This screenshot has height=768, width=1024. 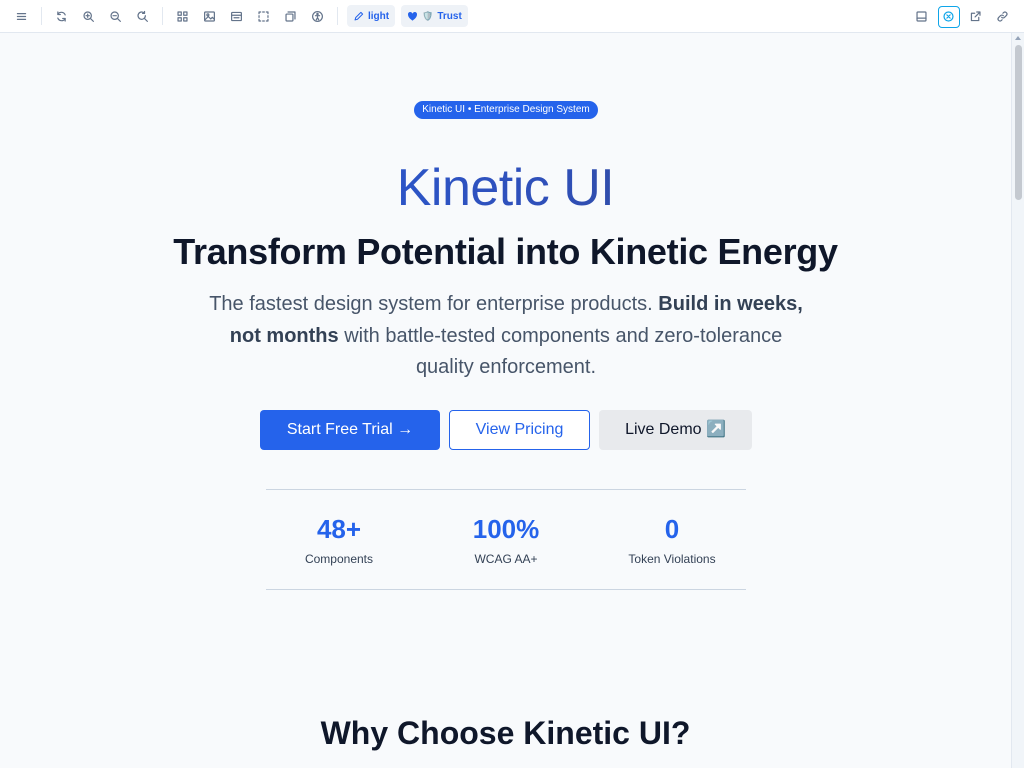 I want to click on stats-top-divider, so click(x=506, y=489).